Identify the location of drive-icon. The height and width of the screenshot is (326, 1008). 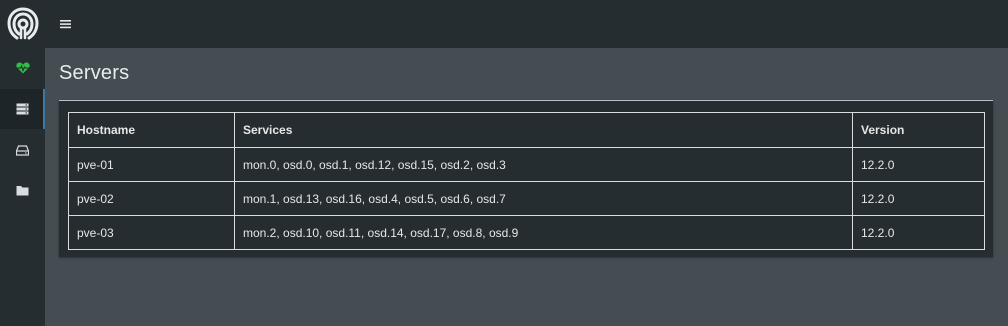
(22, 150).